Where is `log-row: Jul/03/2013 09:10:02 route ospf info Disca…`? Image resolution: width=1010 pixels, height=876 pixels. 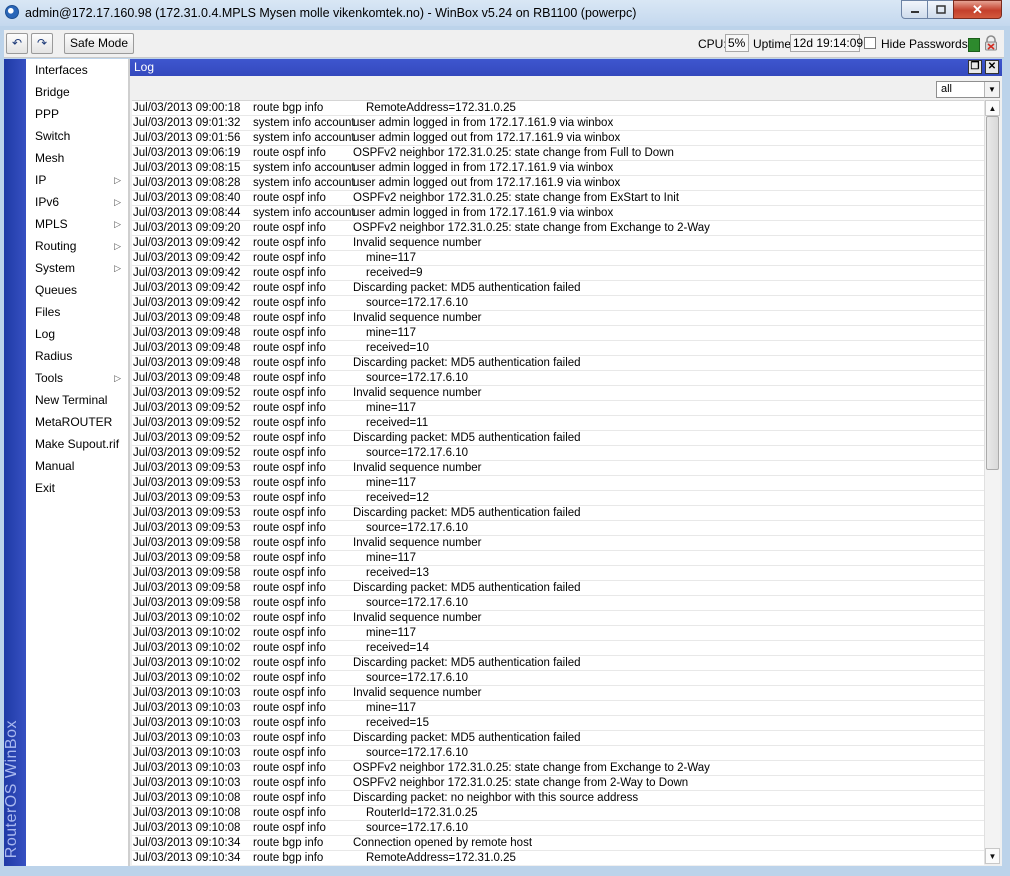
log-row: Jul/03/2013 09:10:02 route ospf info Disca… is located at coordinates (558, 663).